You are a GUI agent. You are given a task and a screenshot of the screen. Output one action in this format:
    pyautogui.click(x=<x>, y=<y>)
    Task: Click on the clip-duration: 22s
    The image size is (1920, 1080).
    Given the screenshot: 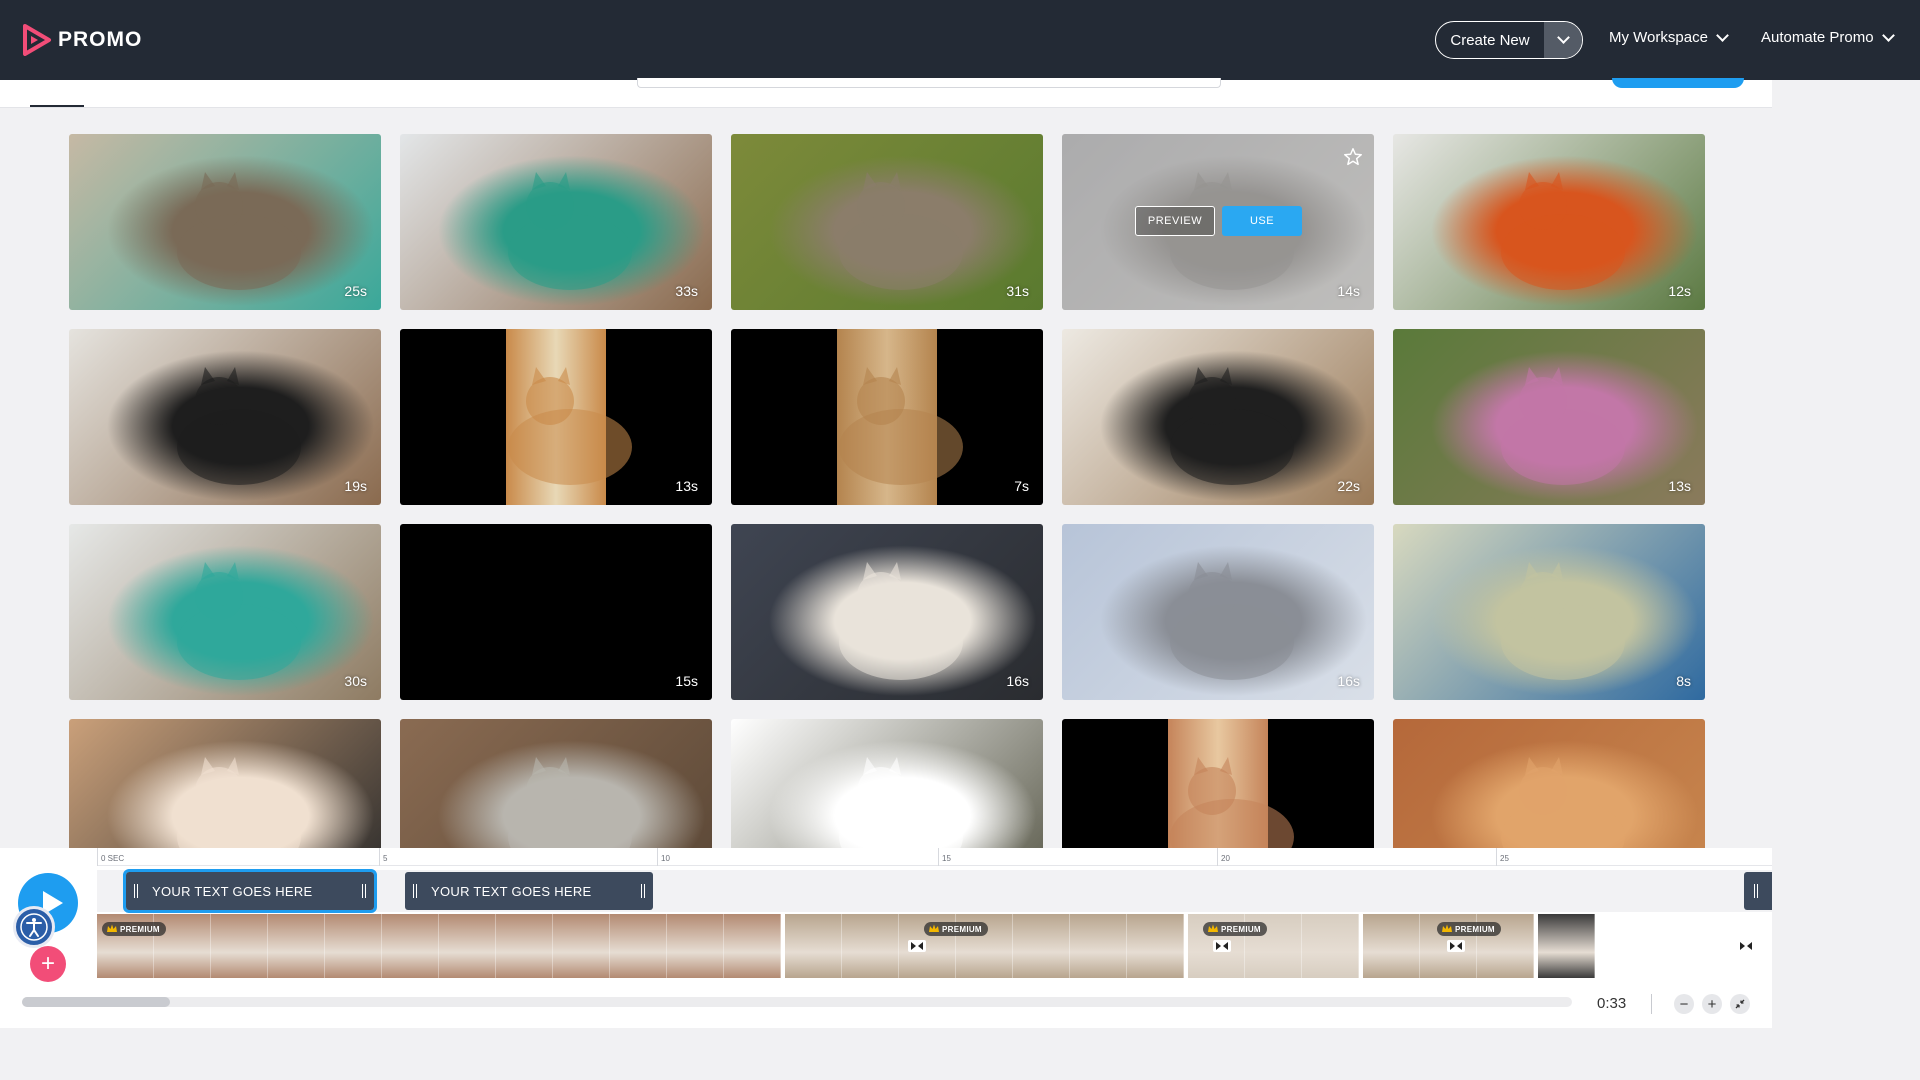 What is the action you would take?
    pyautogui.click(x=1348, y=486)
    